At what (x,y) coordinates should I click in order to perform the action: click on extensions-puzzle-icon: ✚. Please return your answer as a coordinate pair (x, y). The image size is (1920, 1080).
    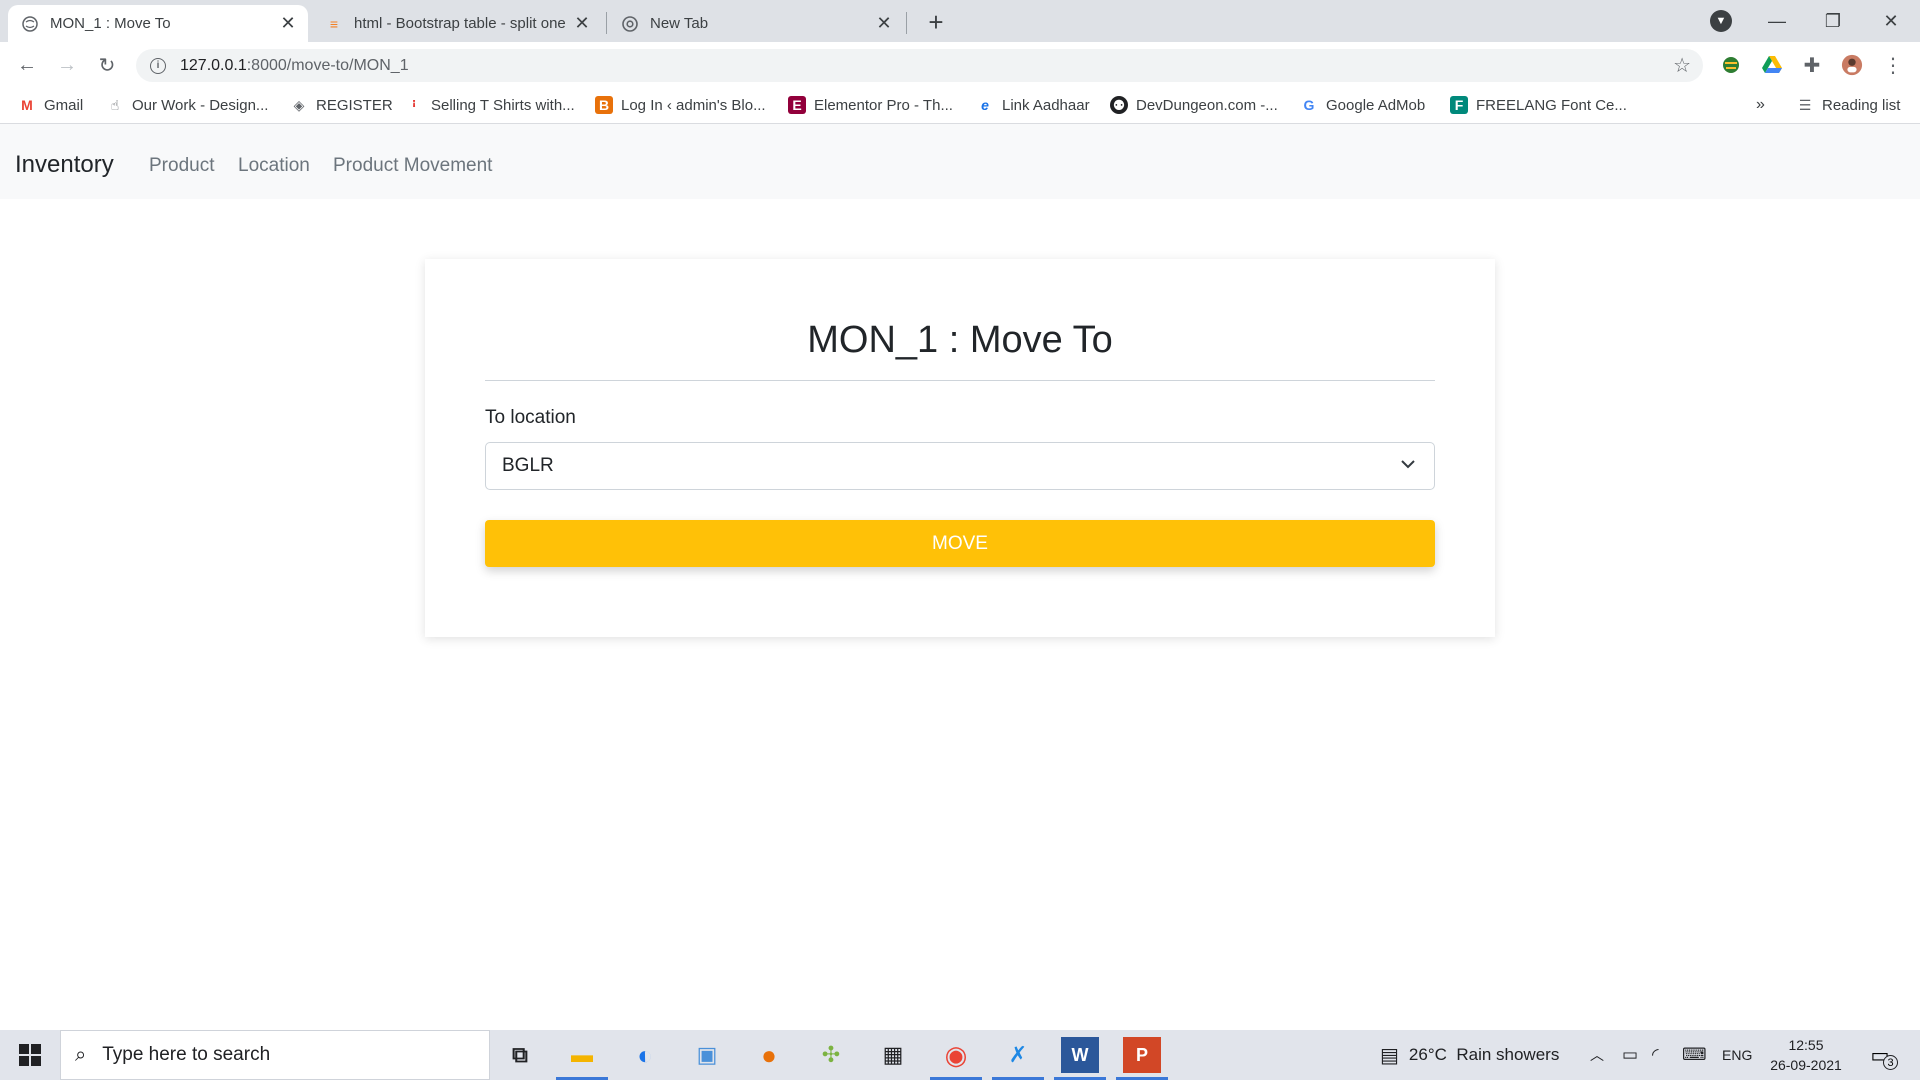
    Looking at the image, I should click on (1812, 65).